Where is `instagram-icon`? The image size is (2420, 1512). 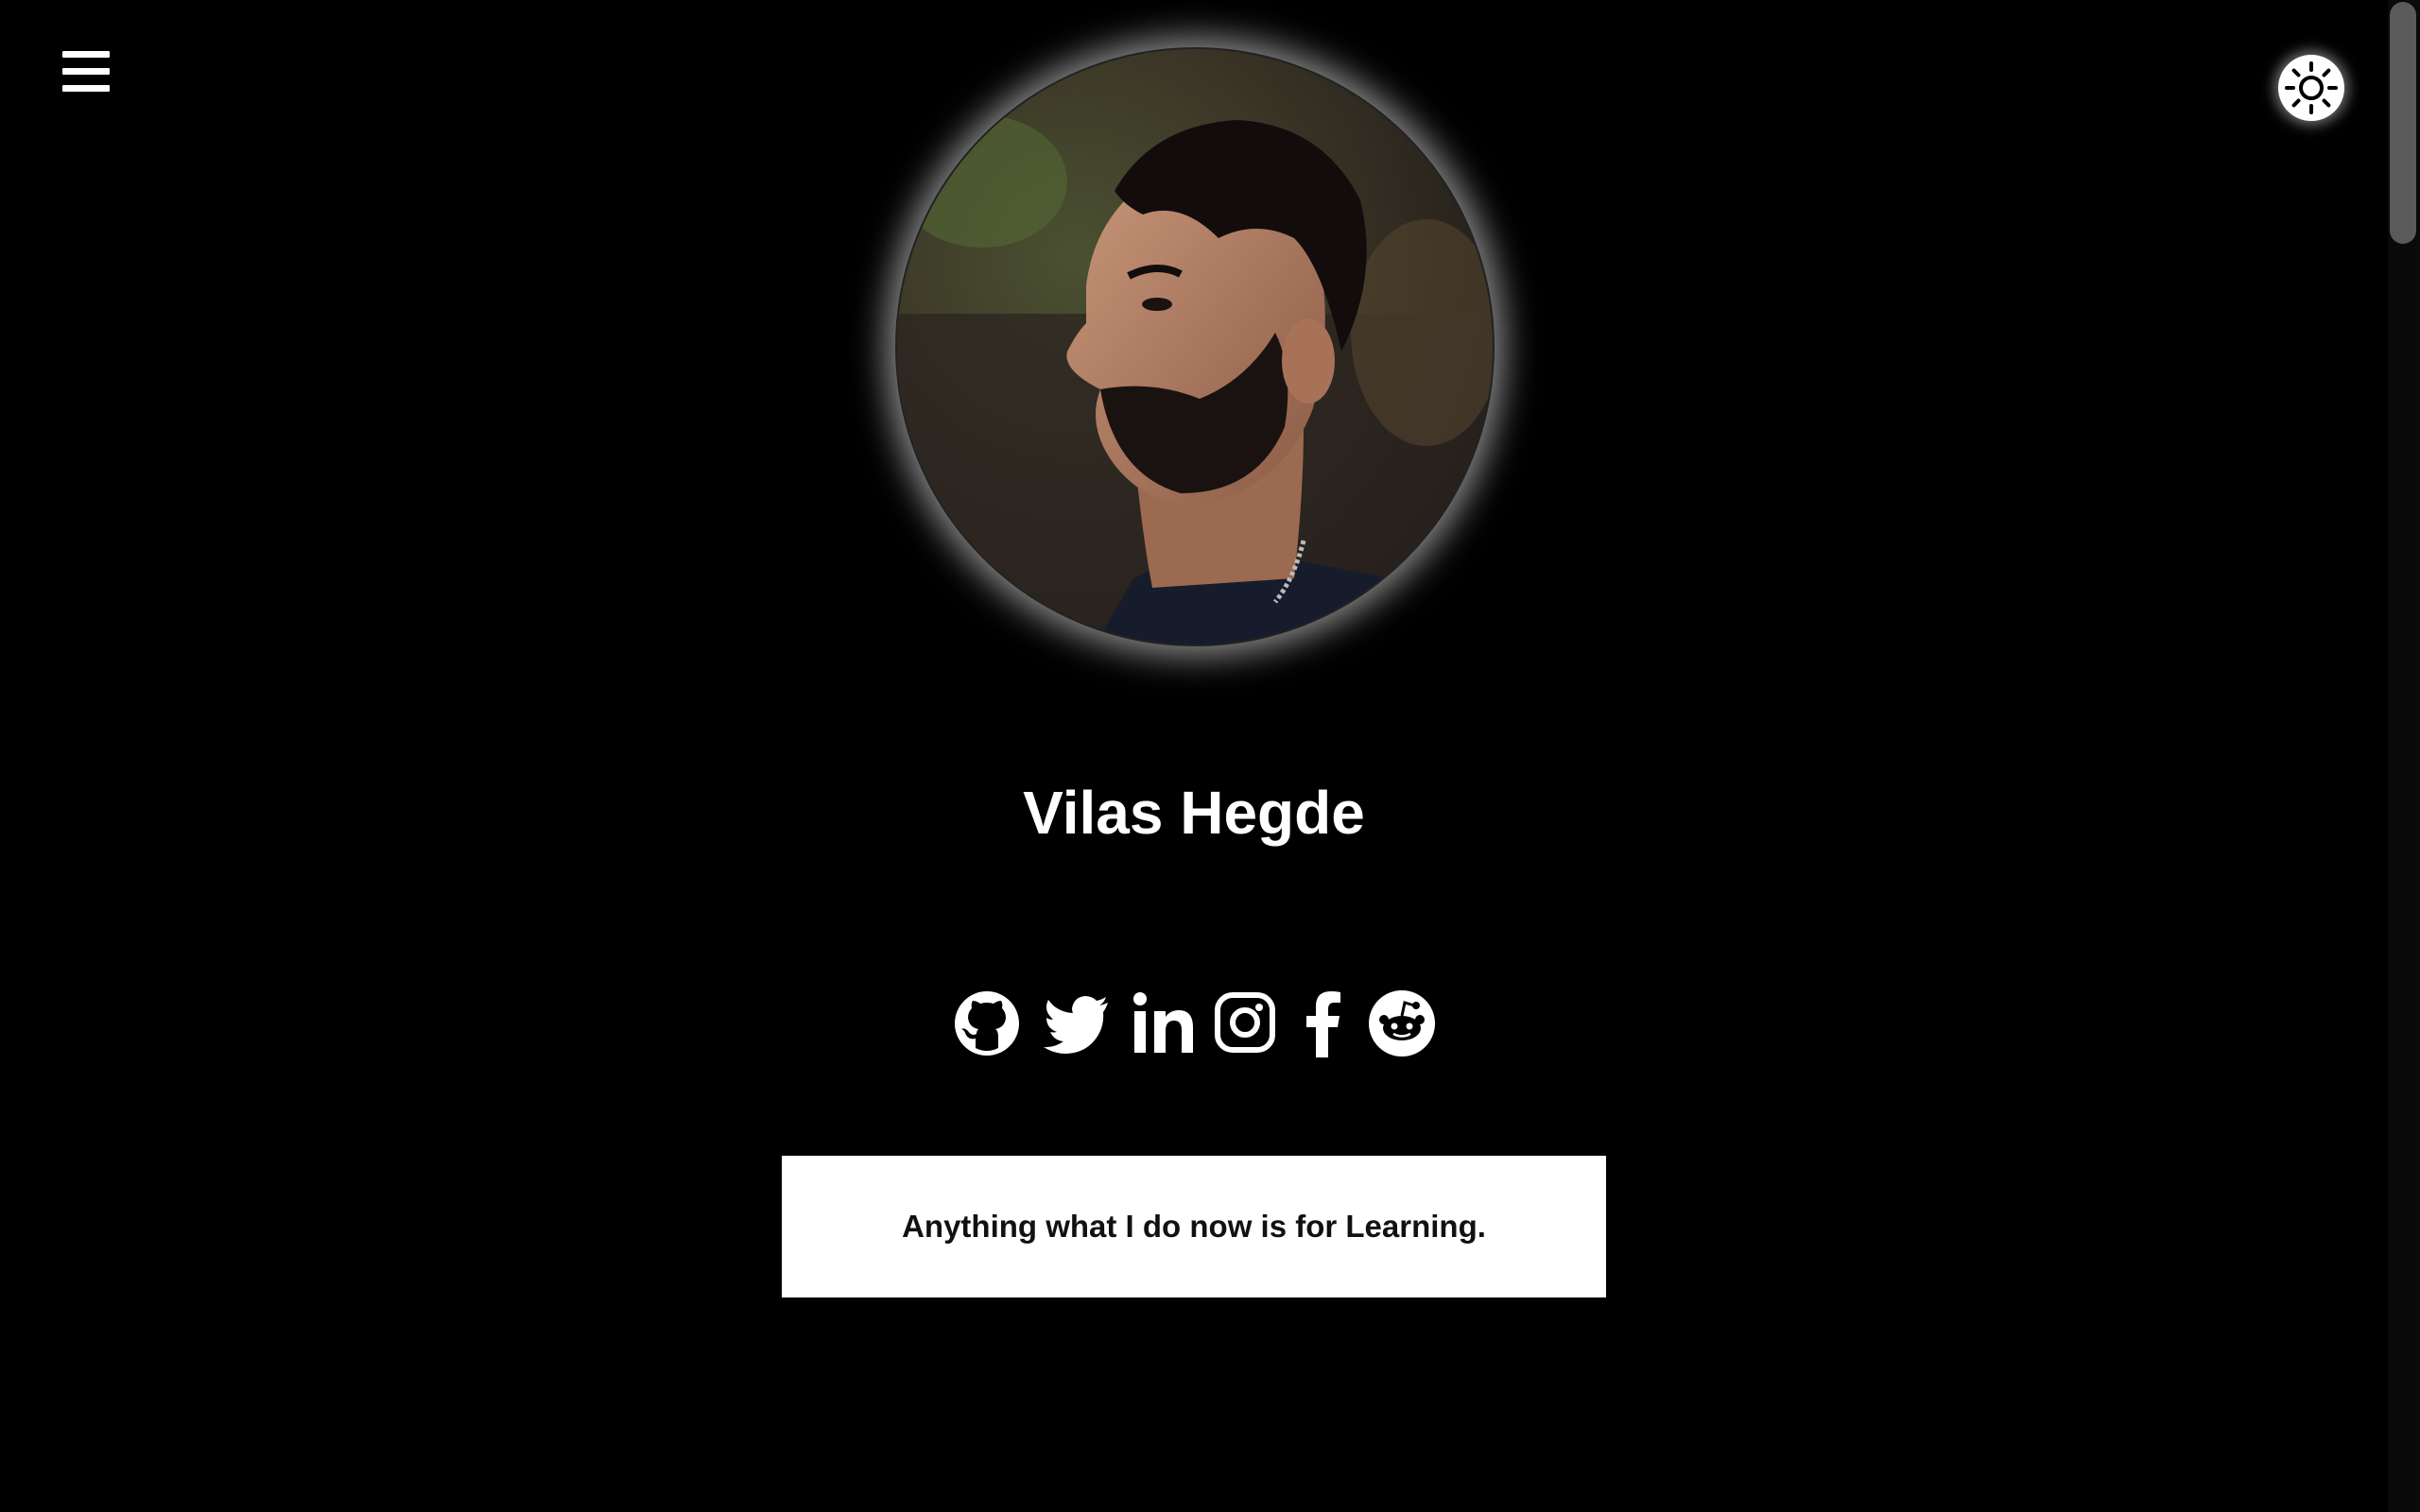 instagram-icon is located at coordinates (1245, 1022).